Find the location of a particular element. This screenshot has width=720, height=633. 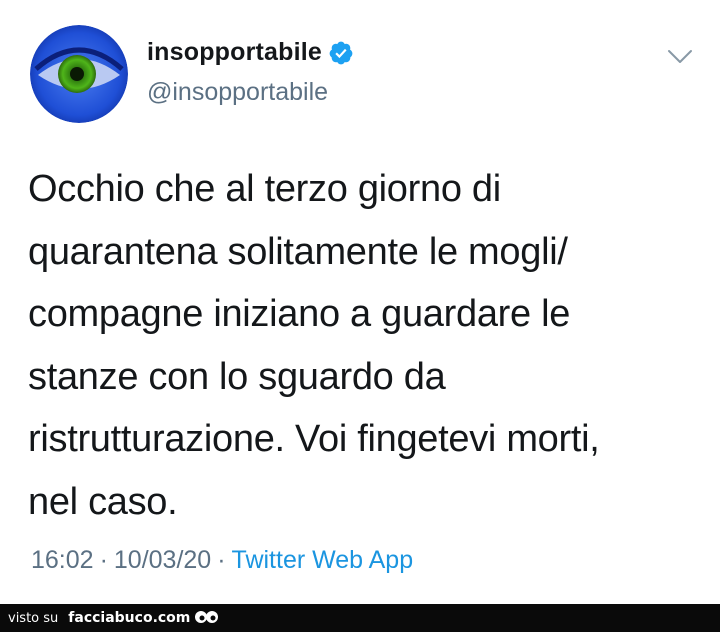

verified-badge-icon is located at coordinates (341, 53).